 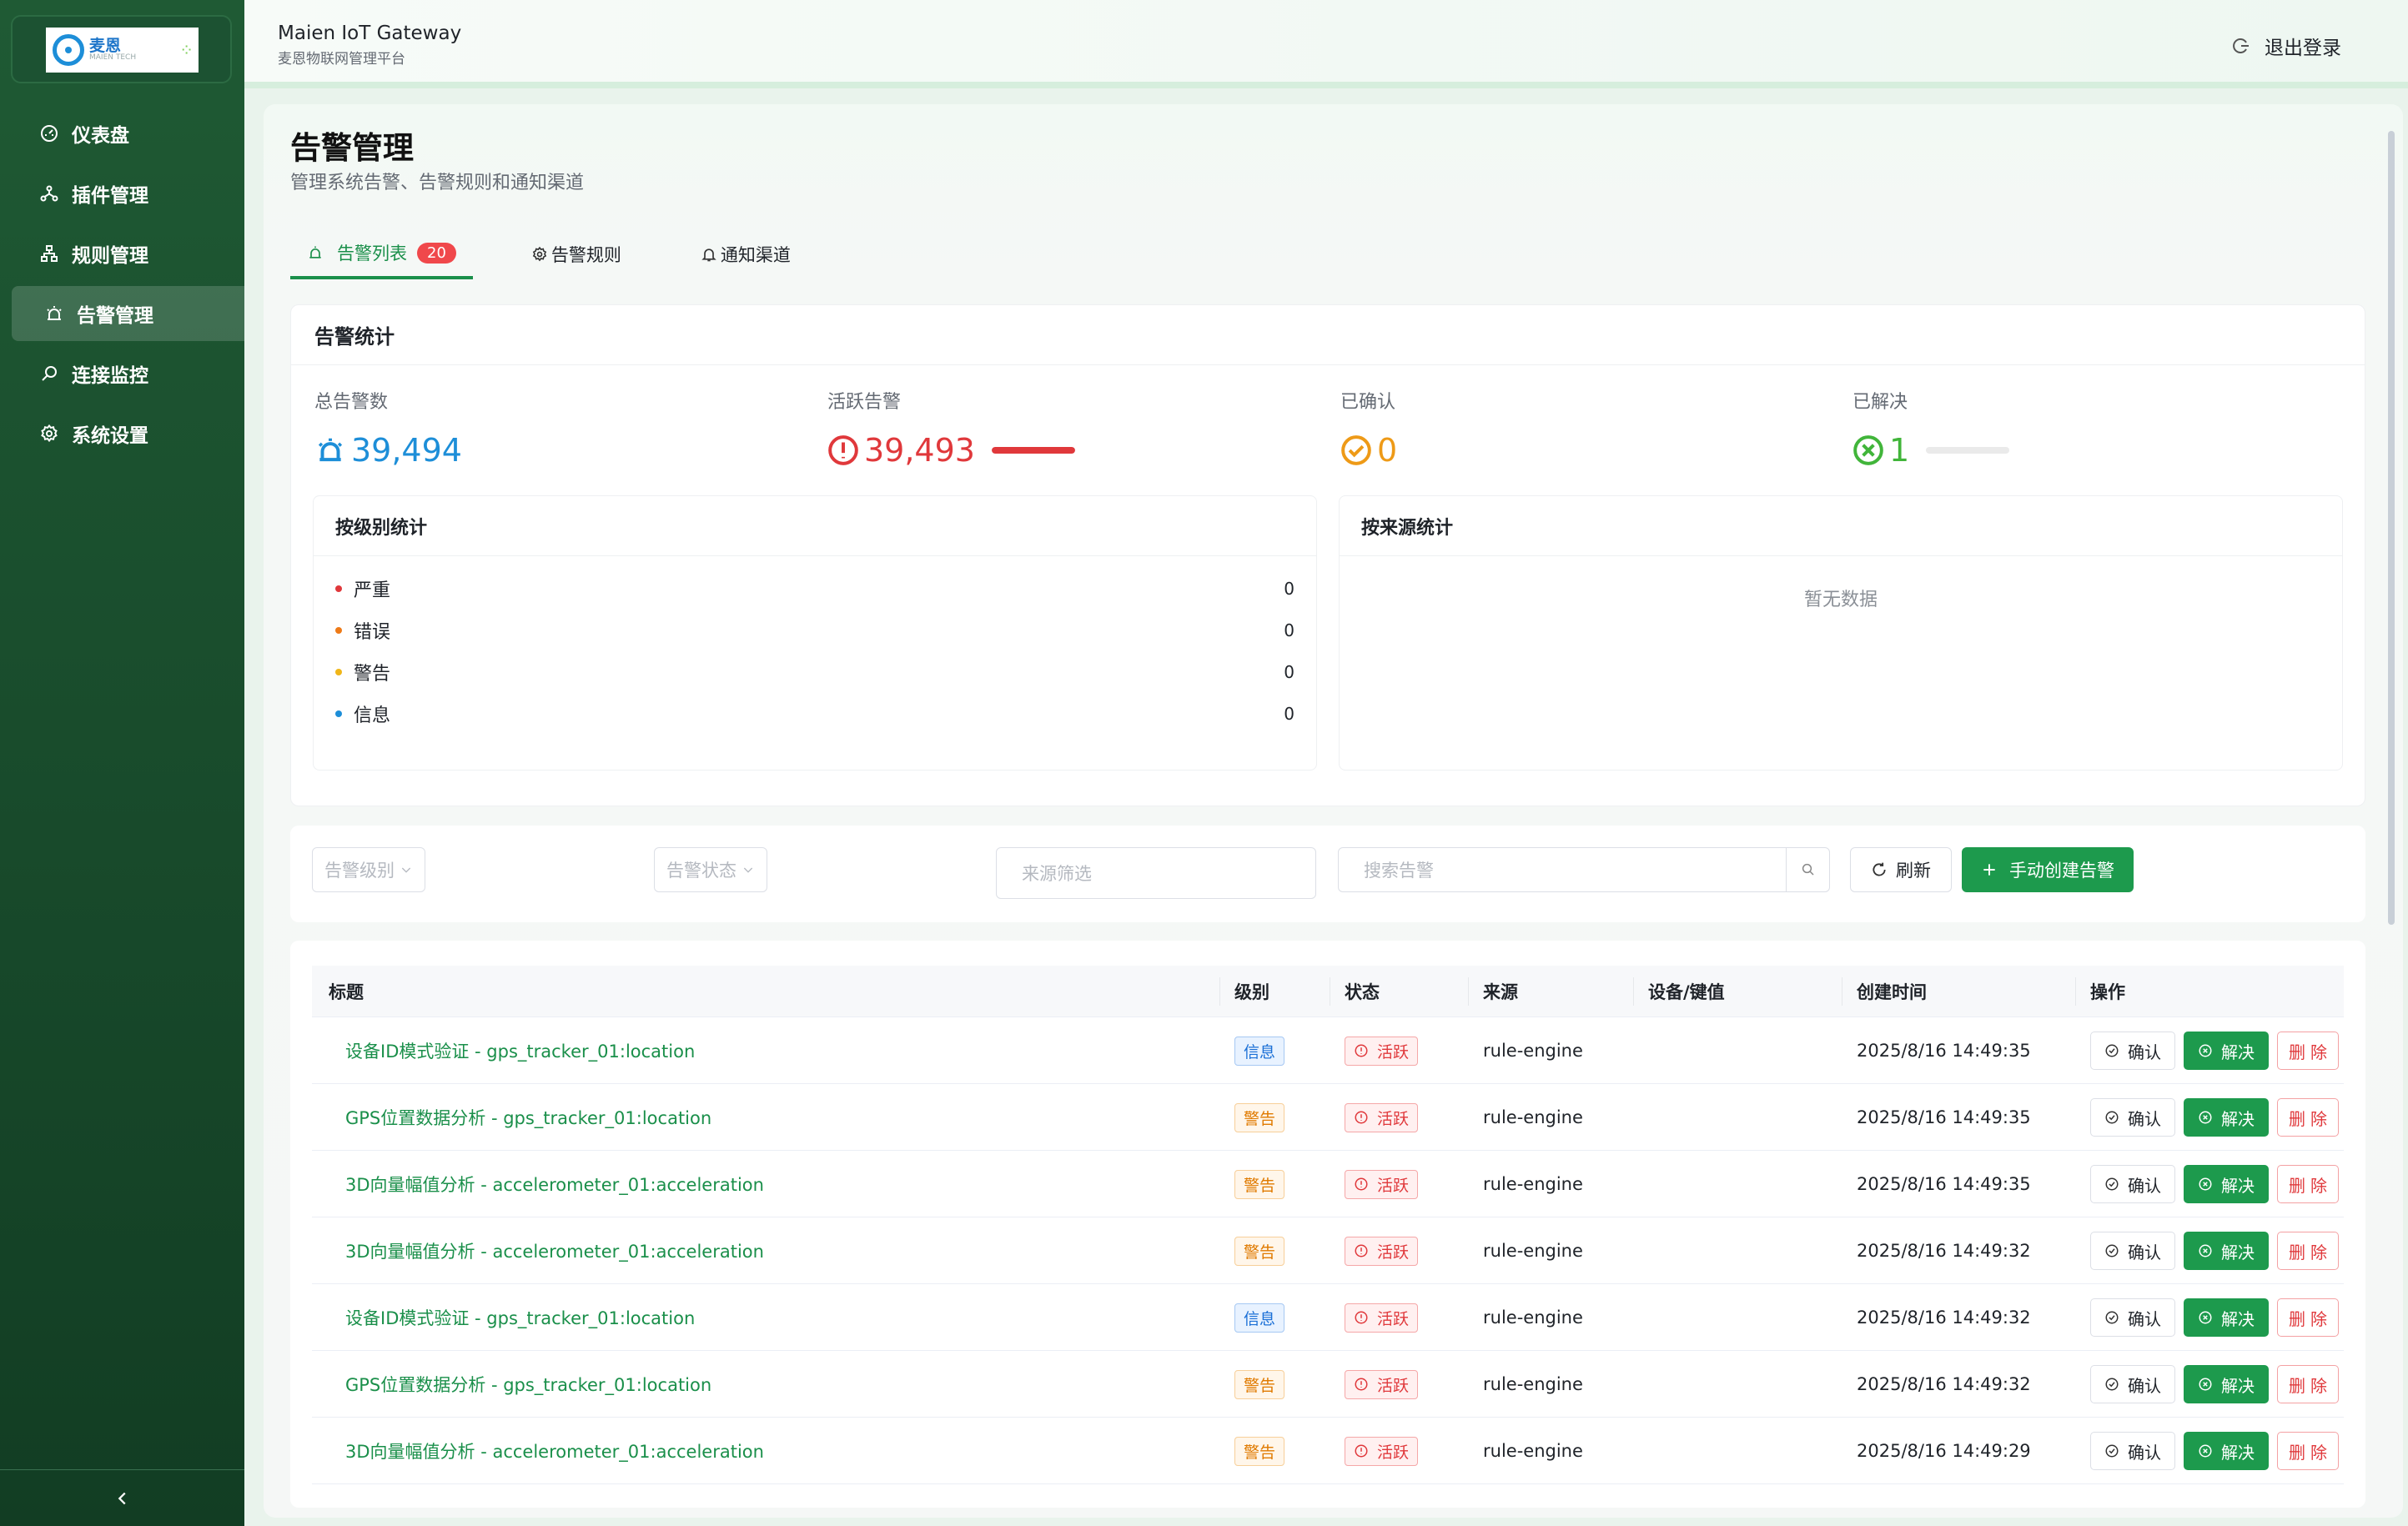 What do you see at coordinates (1901, 869) in the screenshot?
I see `refresh-button: 刷新` at bounding box center [1901, 869].